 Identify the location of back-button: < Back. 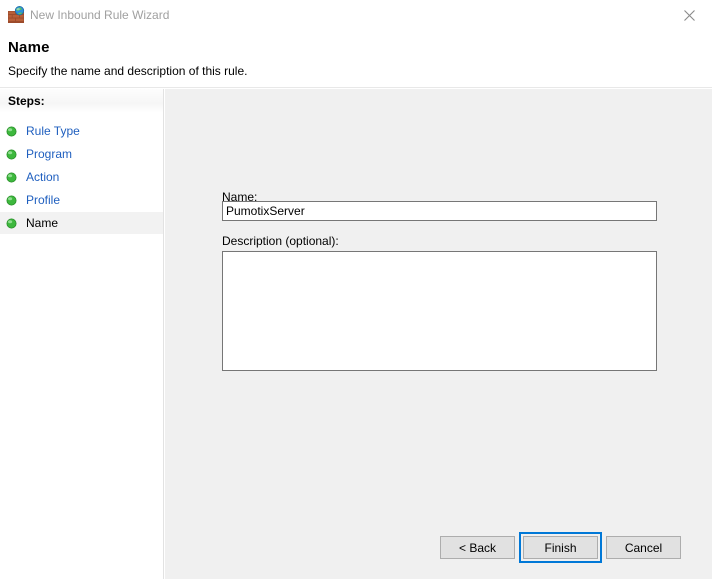
(477, 547).